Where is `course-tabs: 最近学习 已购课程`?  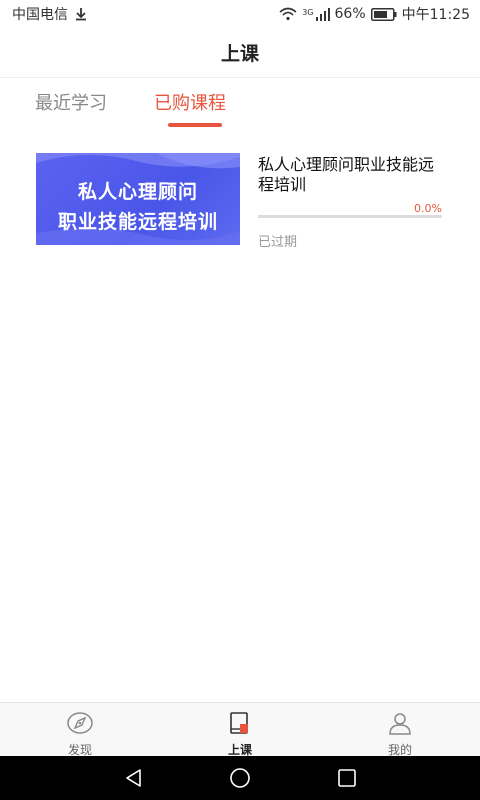 course-tabs: 最近学习 已购课程 is located at coordinates (240, 105).